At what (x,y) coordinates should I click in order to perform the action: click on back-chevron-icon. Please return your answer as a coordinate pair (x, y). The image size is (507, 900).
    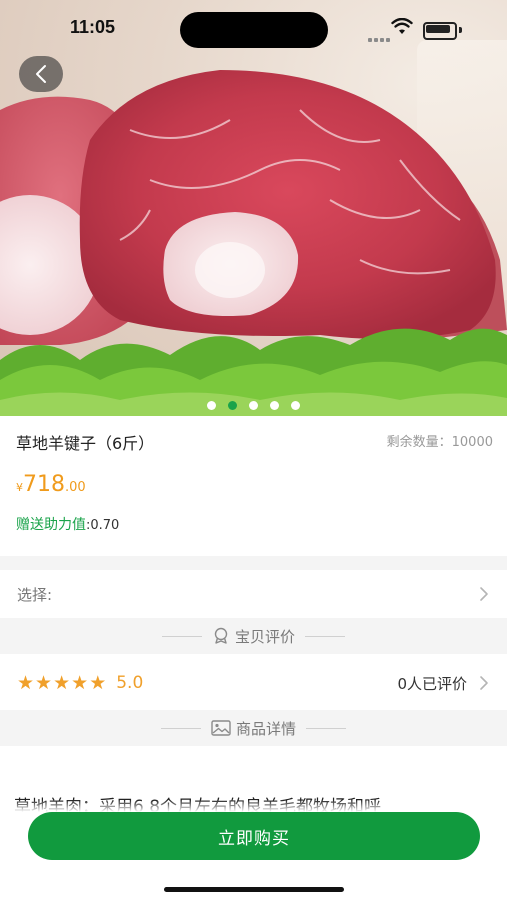
    Looking at the image, I should click on (41, 74).